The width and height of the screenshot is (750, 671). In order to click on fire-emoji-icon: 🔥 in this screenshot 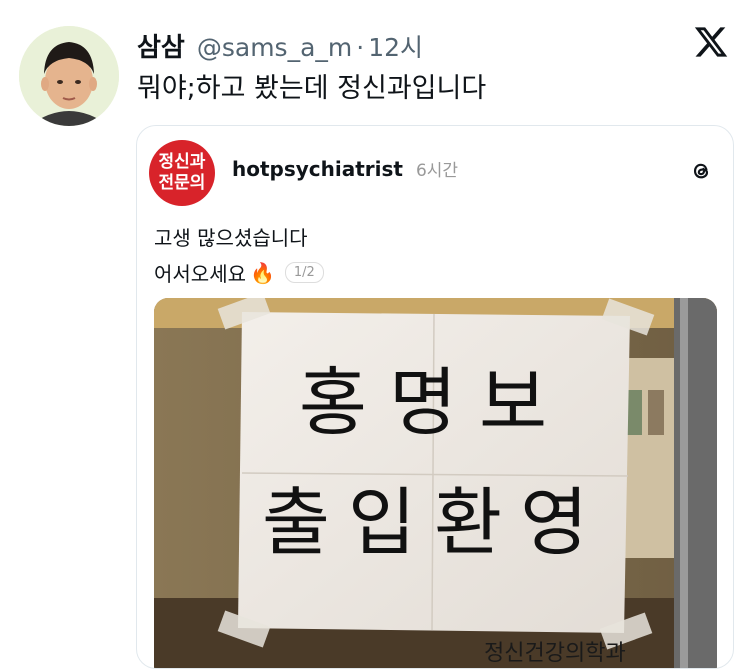, I will do `click(262, 272)`.